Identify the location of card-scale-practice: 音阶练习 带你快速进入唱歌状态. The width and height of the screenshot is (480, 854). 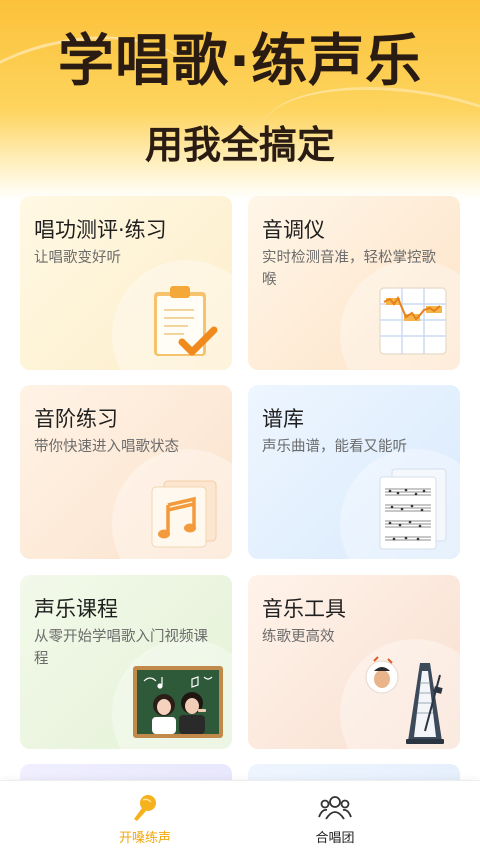
(126, 472).